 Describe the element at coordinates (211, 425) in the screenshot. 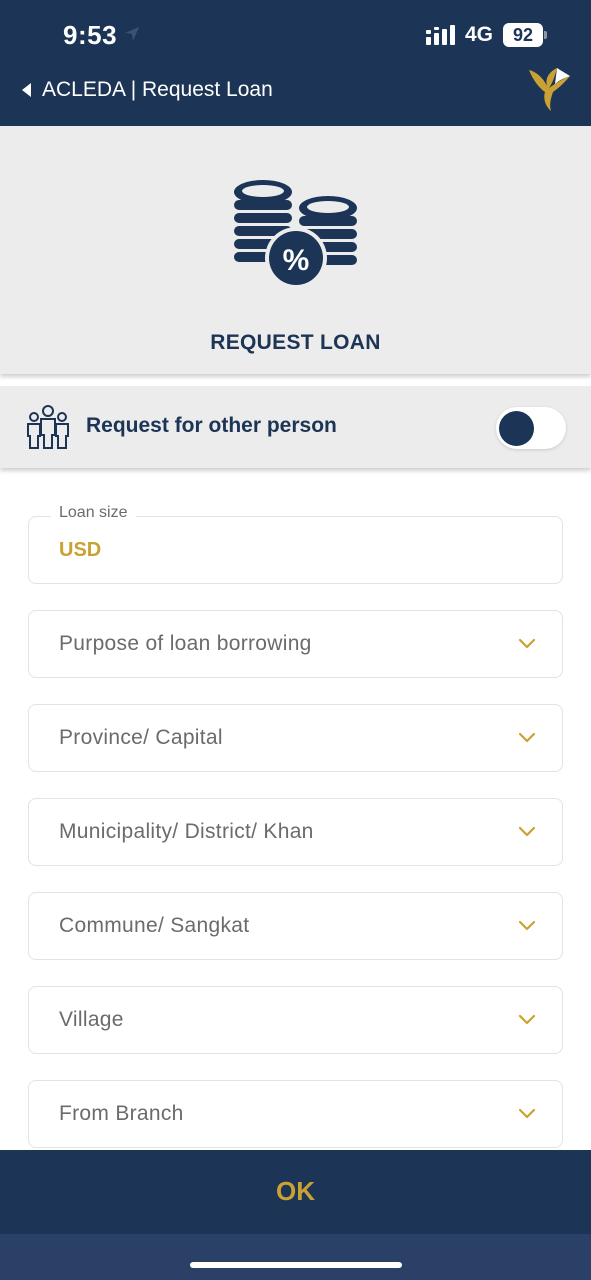

I see `other-person-label: Request for other person` at that location.